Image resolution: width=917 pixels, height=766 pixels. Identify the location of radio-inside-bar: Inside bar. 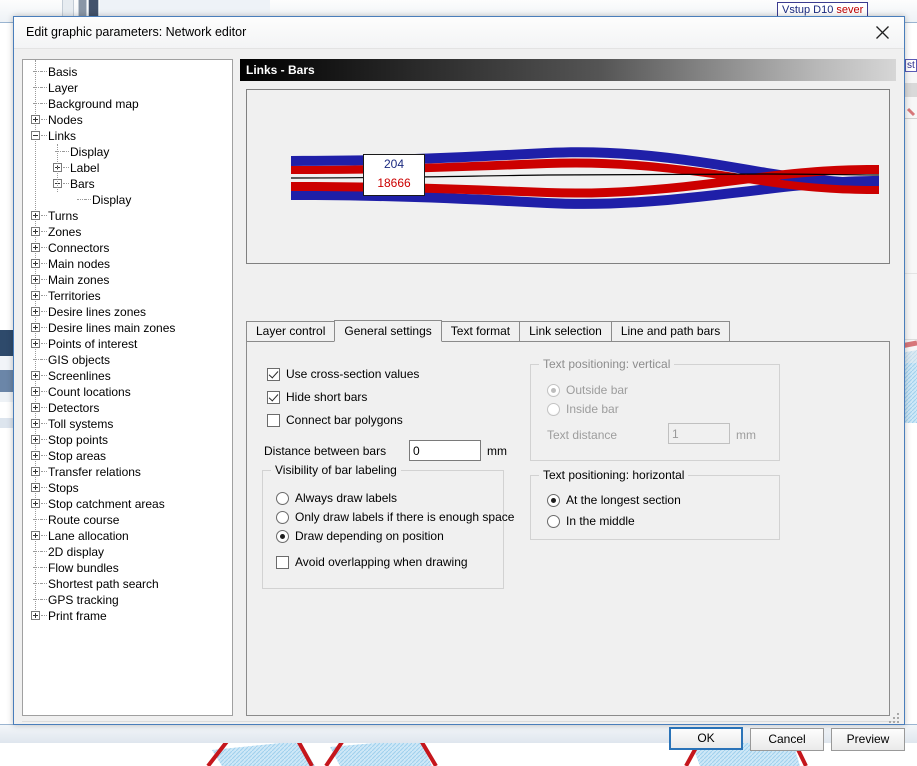
(583, 409).